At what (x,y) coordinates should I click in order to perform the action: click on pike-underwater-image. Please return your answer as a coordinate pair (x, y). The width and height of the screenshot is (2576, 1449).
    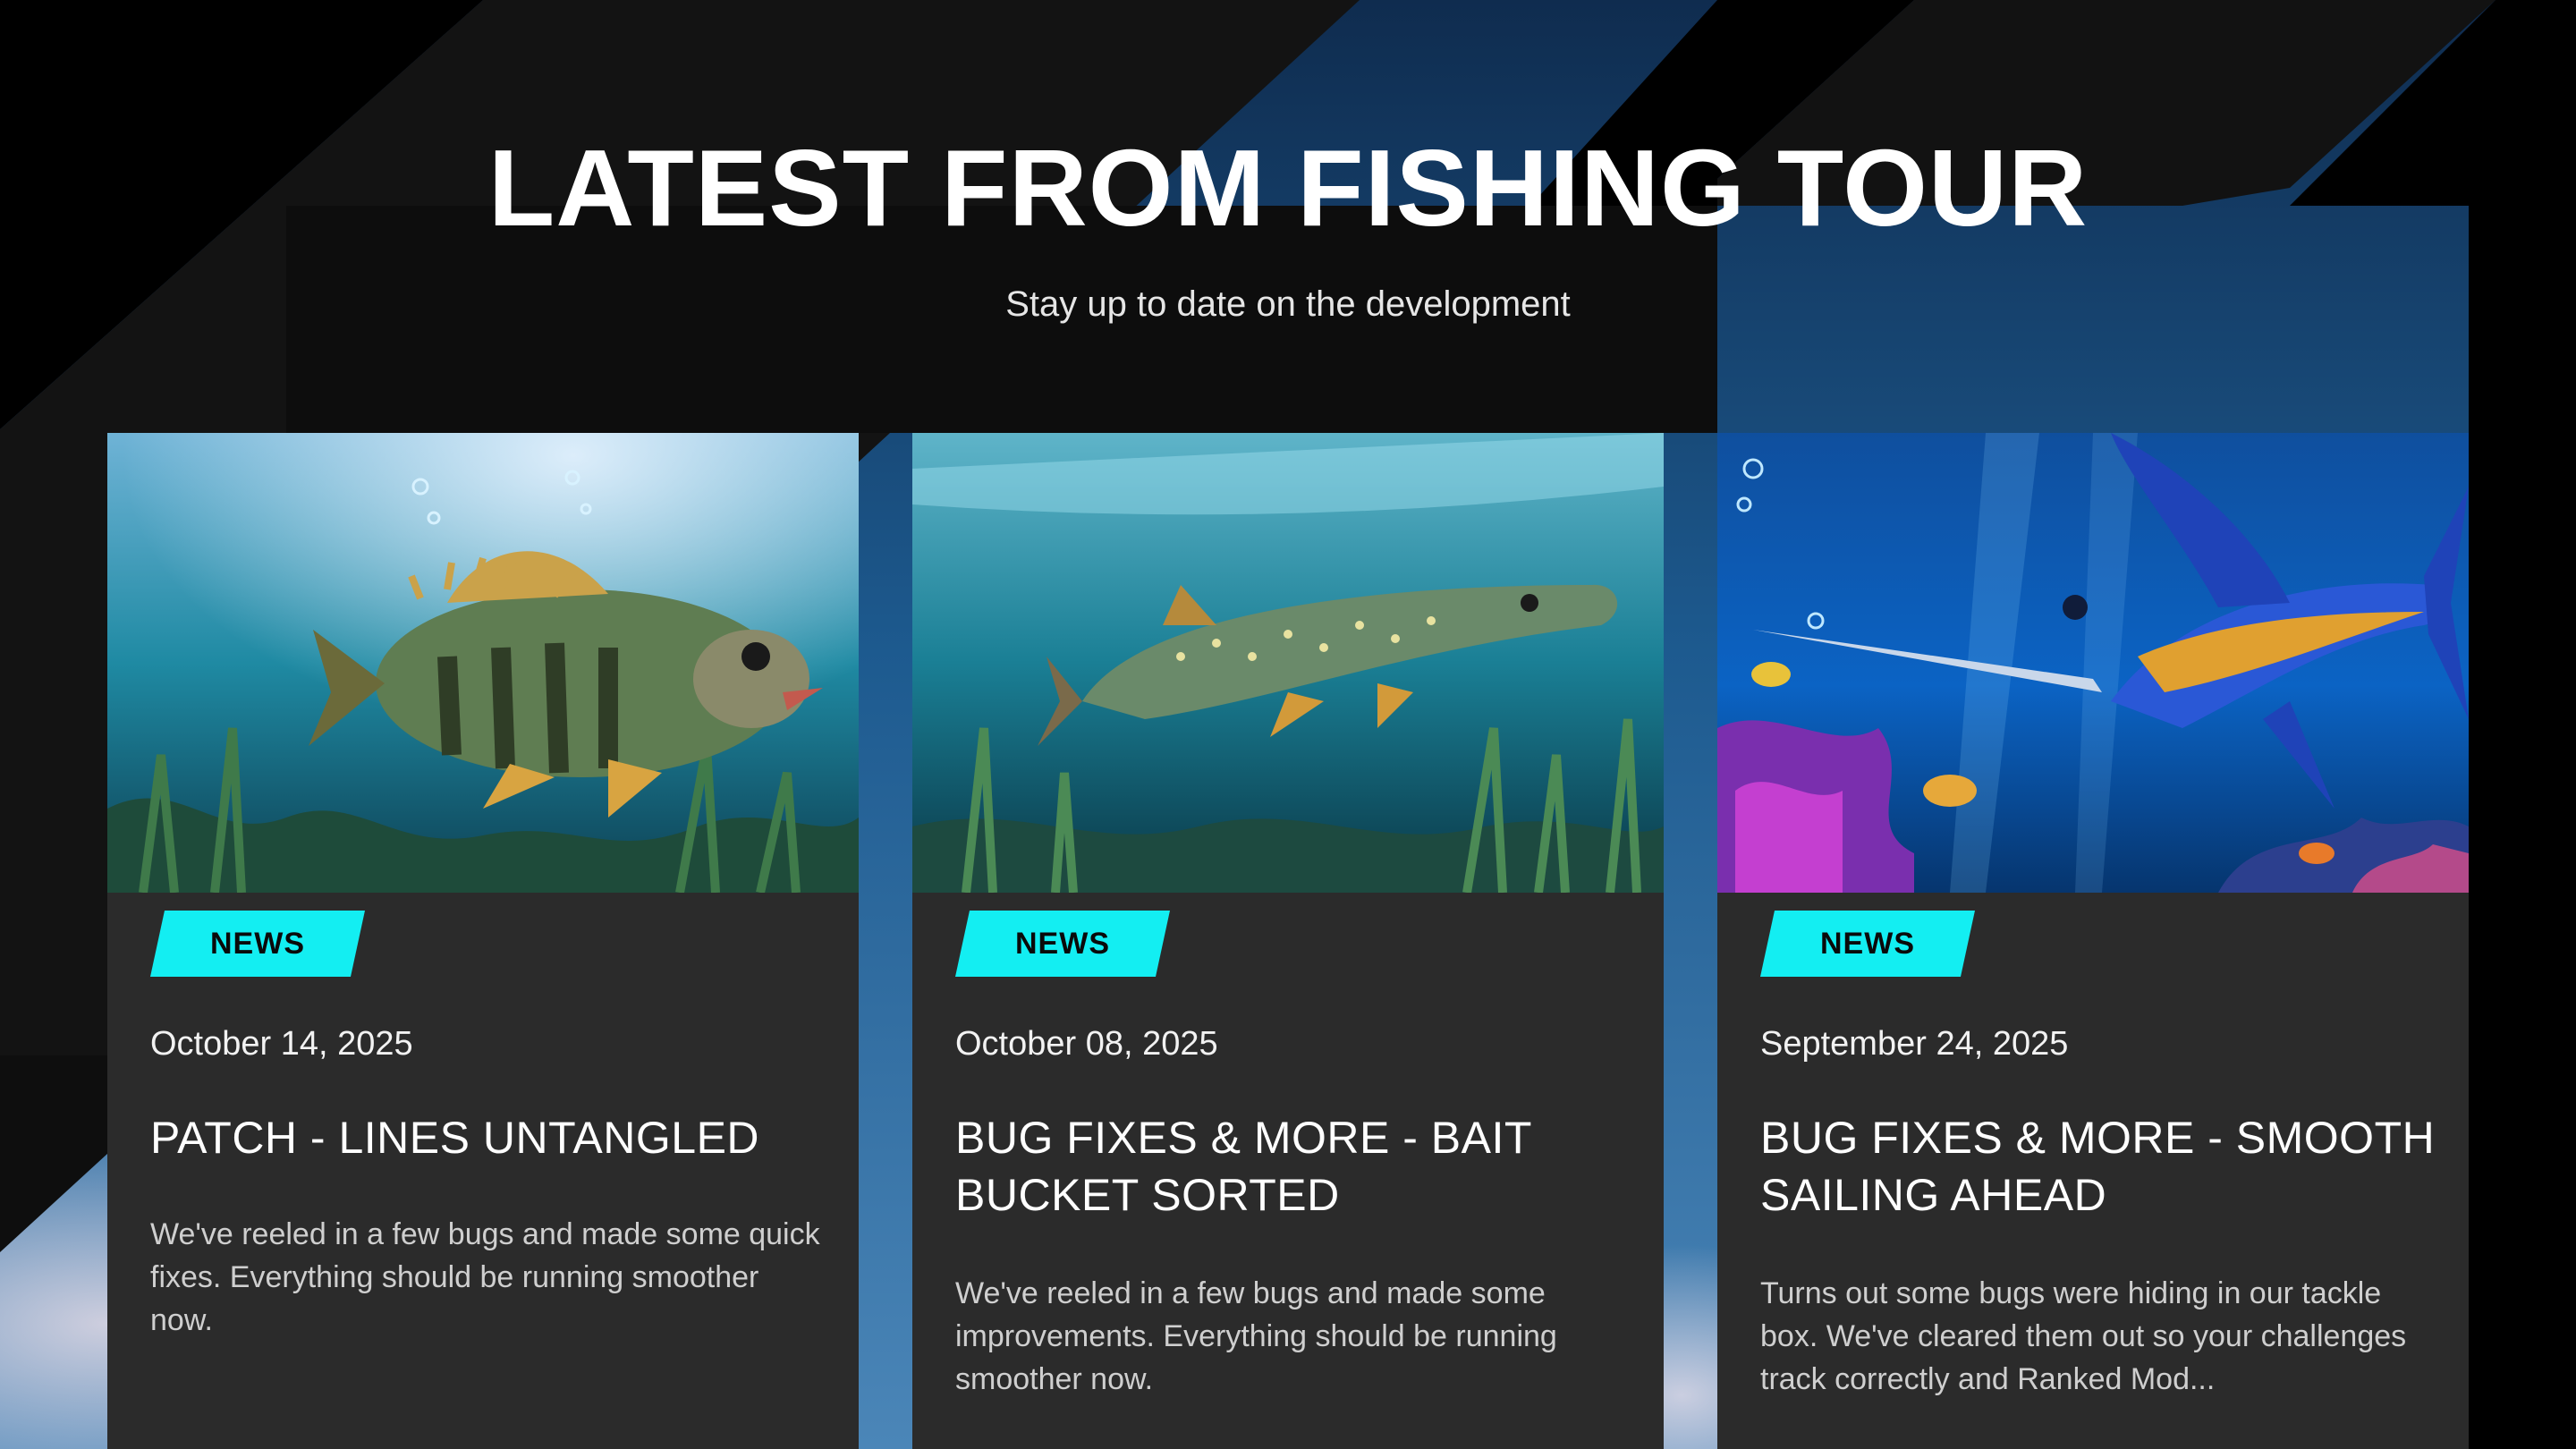
    Looking at the image, I should click on (1288, 663).